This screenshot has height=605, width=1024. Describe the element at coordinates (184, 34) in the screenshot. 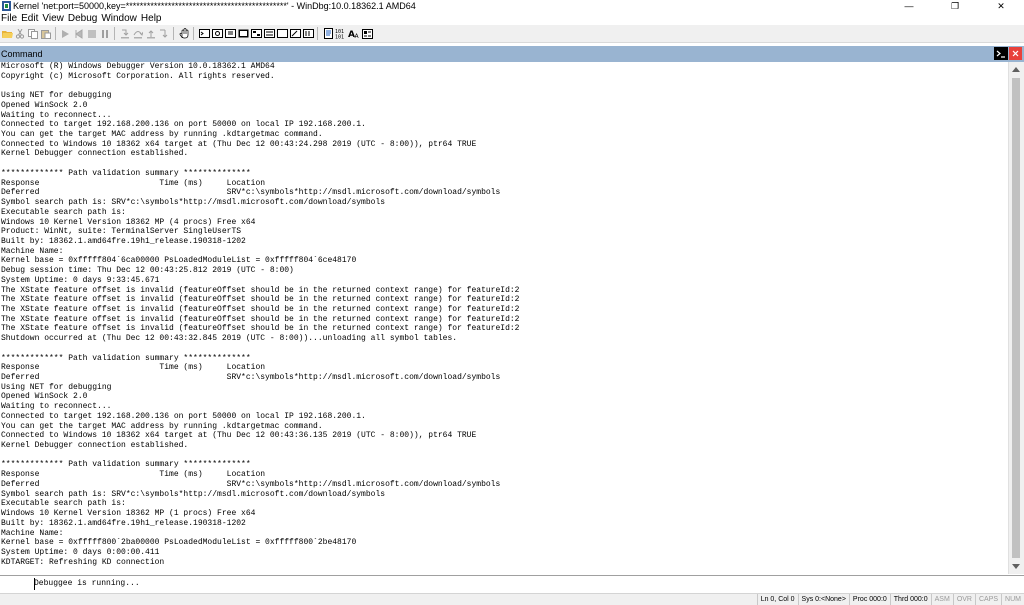

I see `hand-icon` at that location.